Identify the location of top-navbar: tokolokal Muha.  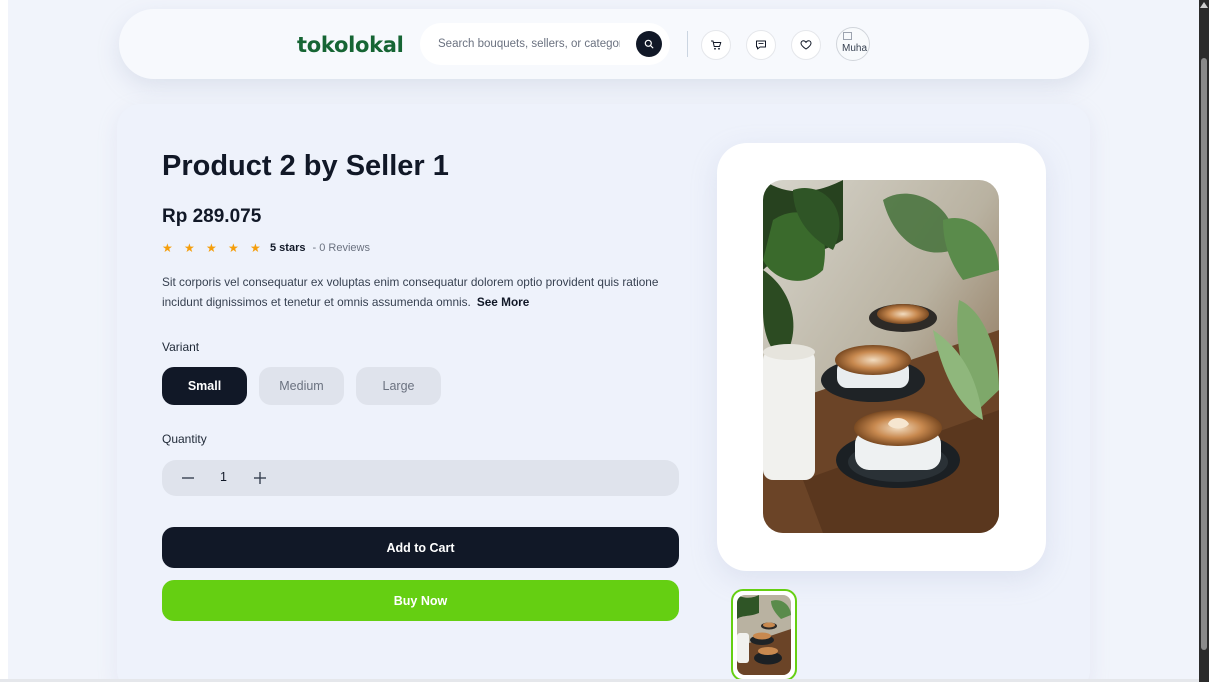
(604, 44).